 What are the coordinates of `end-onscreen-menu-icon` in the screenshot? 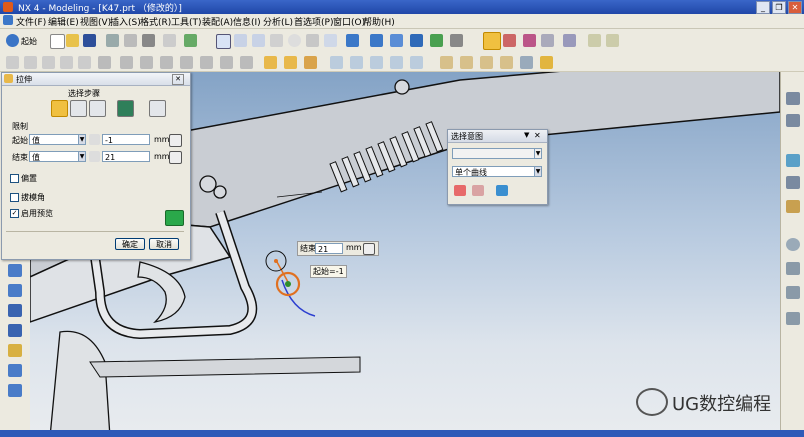 It's located at (369, 249).